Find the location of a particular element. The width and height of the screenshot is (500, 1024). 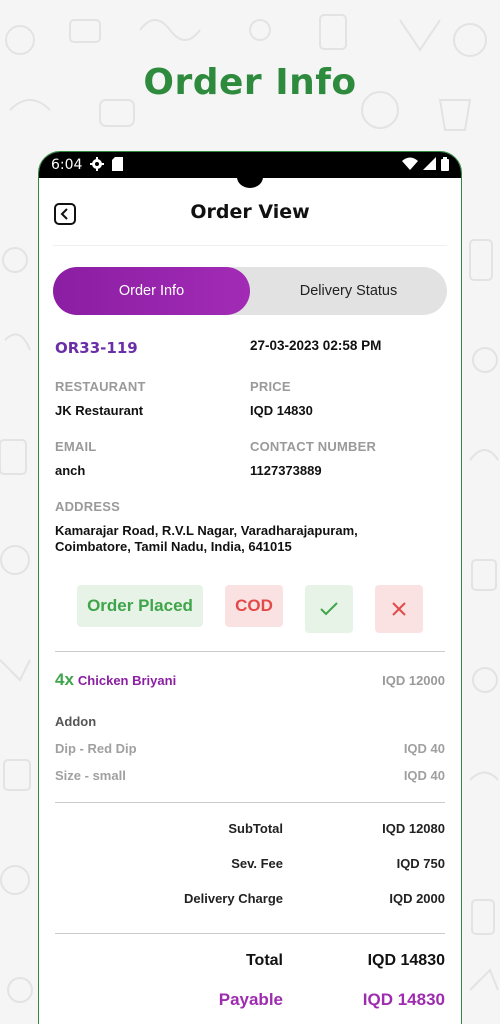

tab-bar: Order Info Delivery Status is located at coordinates (250, 291).